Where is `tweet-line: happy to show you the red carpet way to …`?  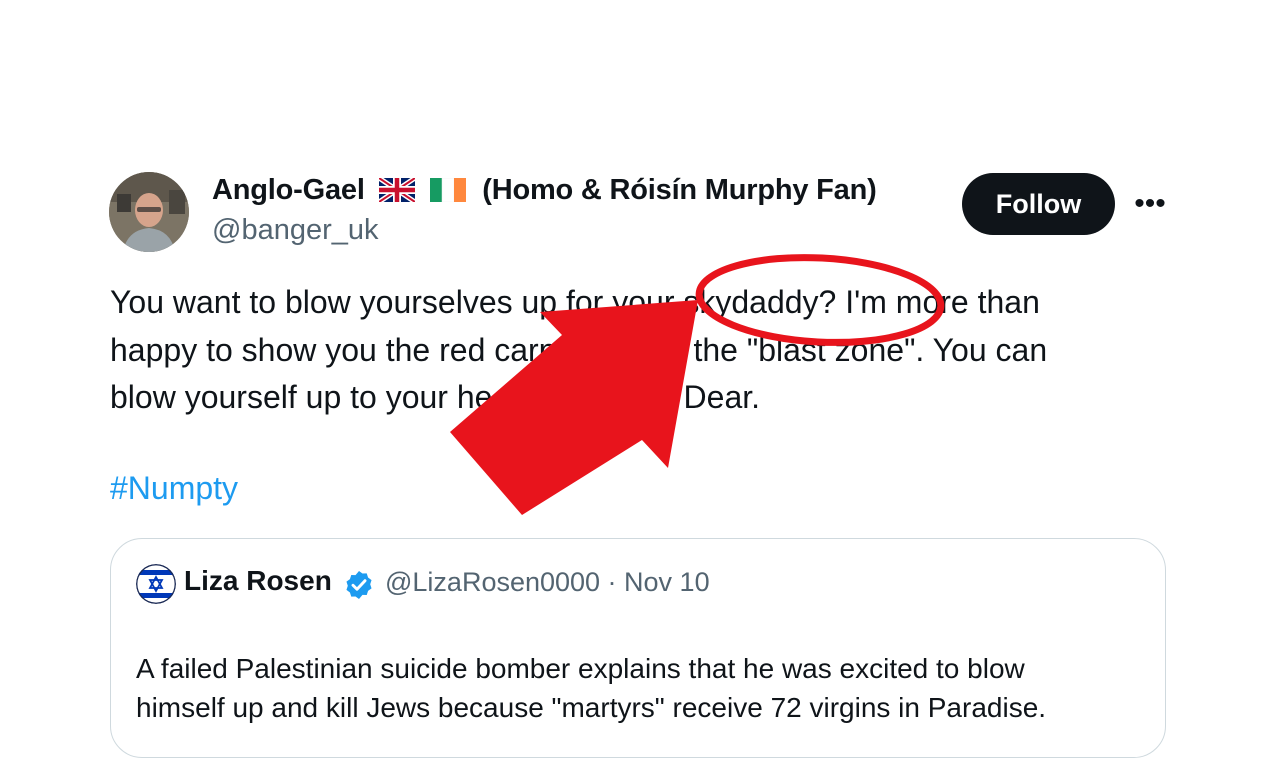 tweet-line: happy to show you the red carpet way to … is located at coordinates (579, 349).